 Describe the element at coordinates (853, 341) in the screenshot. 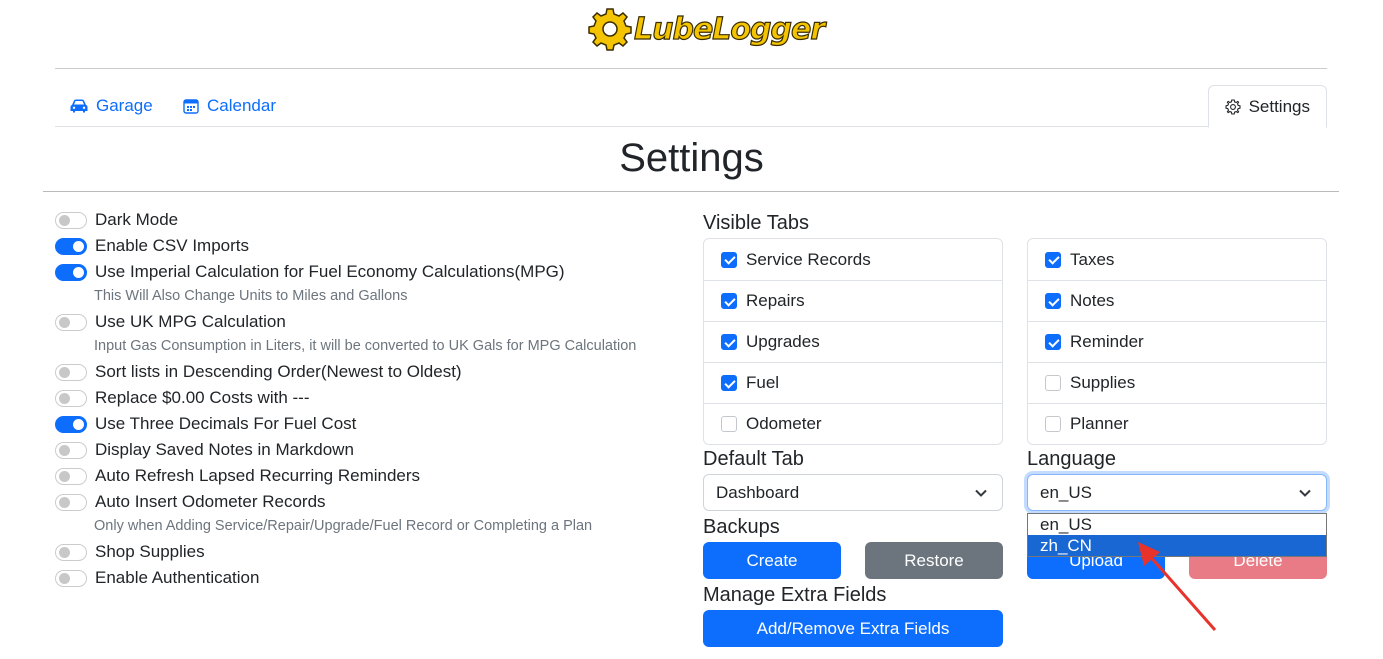

I see `visible-tab-item: Upgrades` at that location.